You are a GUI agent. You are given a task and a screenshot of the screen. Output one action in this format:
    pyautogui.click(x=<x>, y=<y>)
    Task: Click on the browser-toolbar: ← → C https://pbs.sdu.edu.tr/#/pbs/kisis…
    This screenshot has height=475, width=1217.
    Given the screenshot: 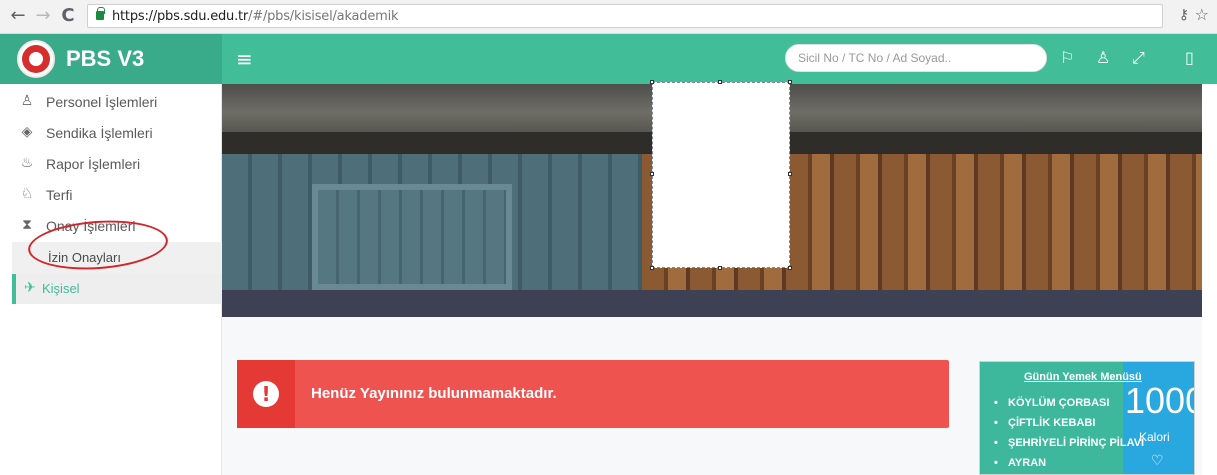 What is the action you would take?
    pyautogui.click(x=608, y=17)
    